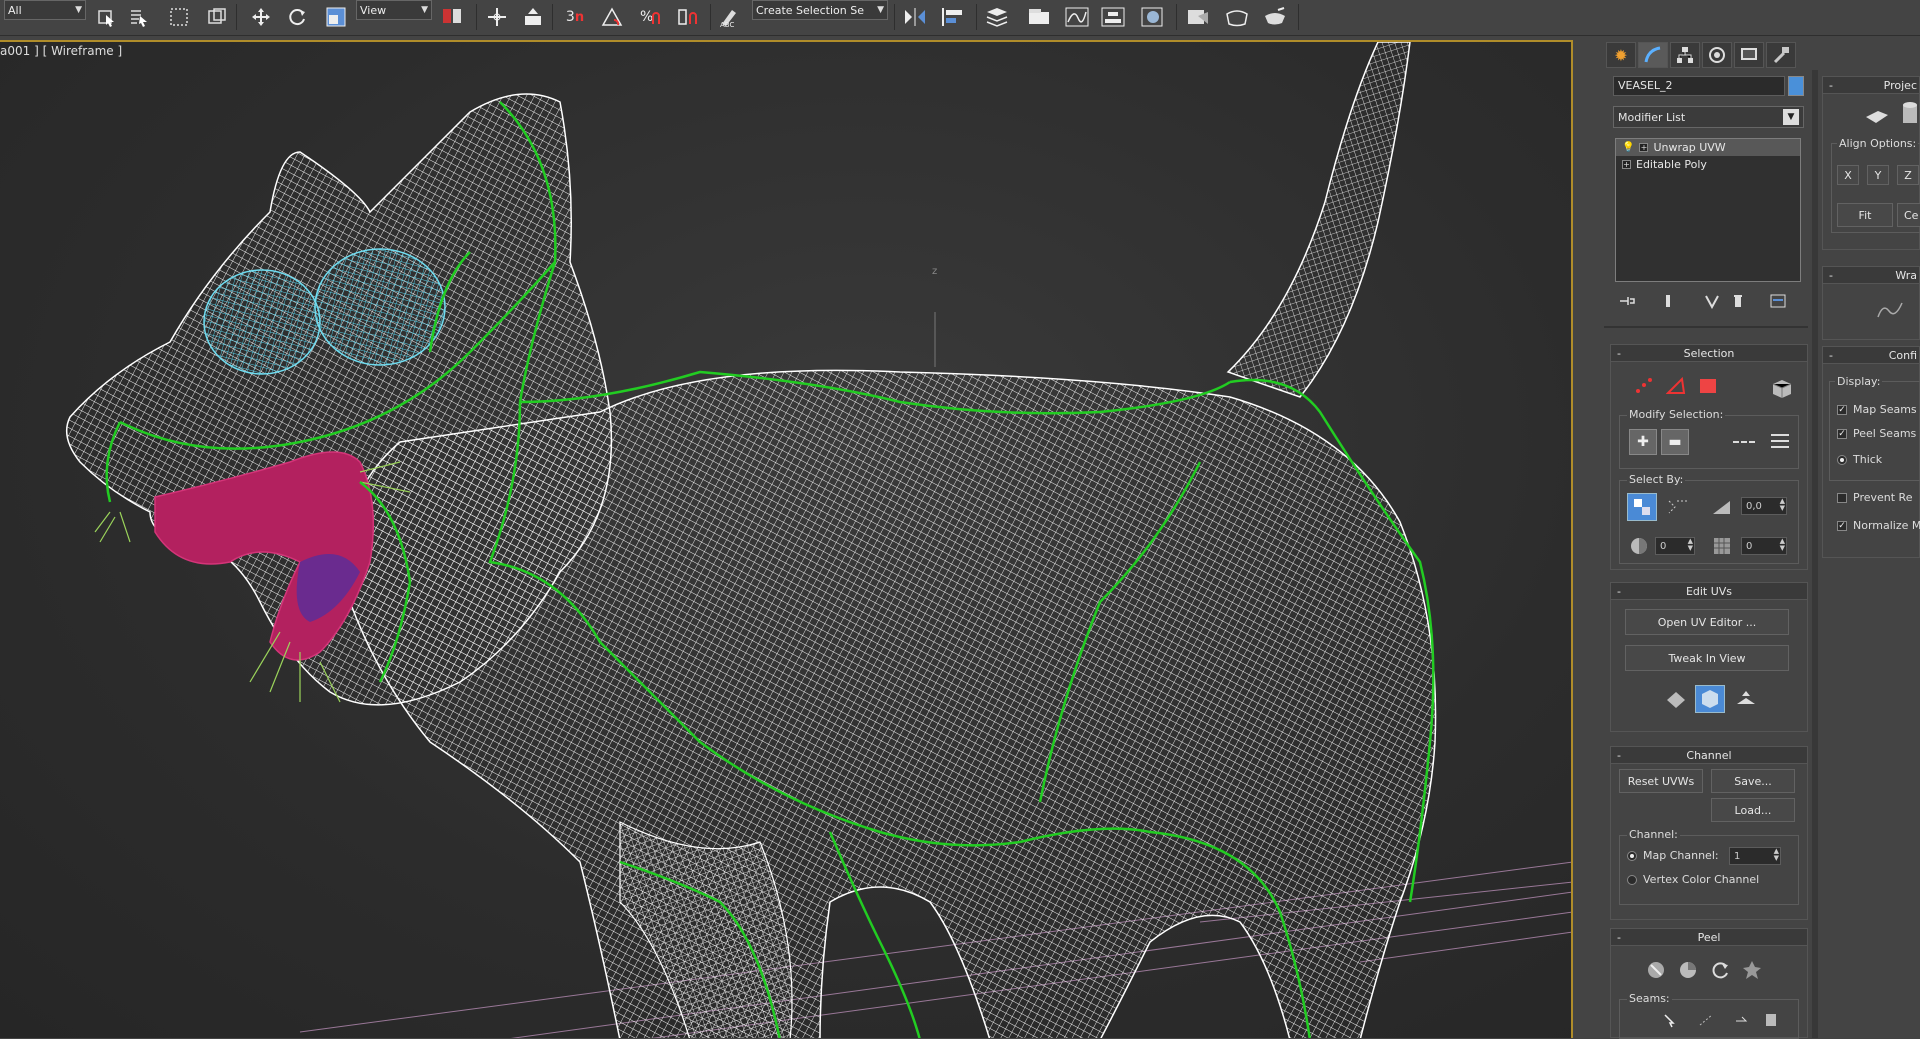 The height and width of the screenshot is (1039, 1920). Describe the element at coordinates (1675, 442) in the screenshot. I see `shrink-selection-icon: ▬` at that location.